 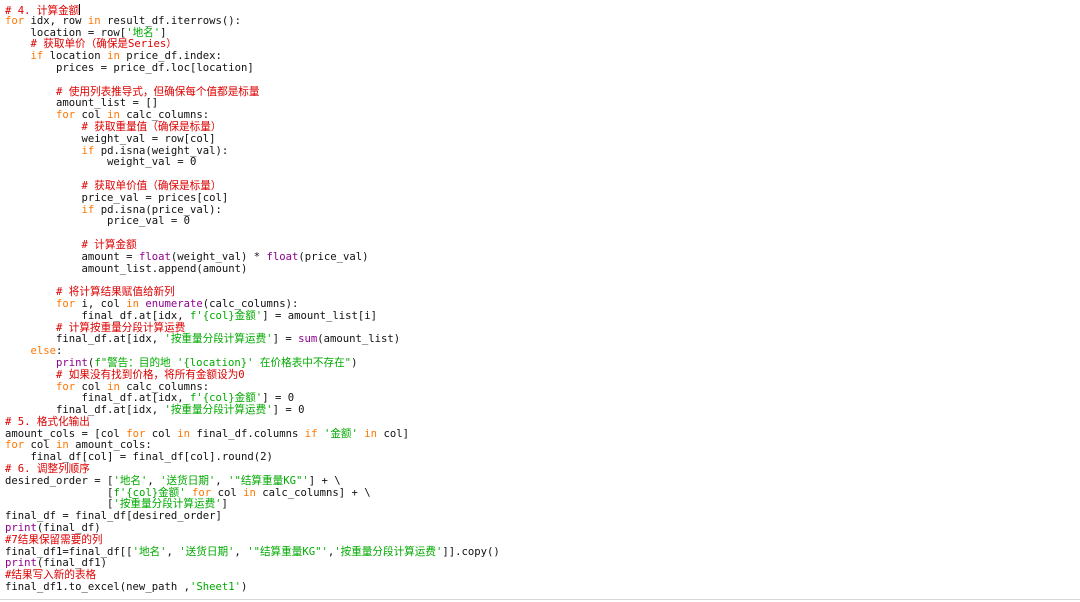 I want to click on code-line: amount_list.append(amount), so click(x=540, y=269).